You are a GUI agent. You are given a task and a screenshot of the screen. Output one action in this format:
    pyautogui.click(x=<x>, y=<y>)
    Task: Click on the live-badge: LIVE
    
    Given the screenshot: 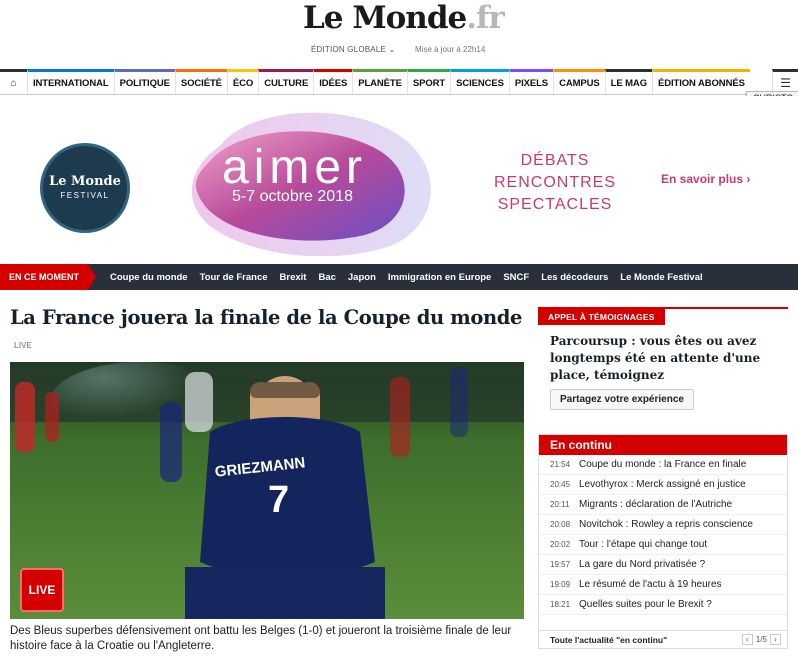 What is the action you would take?
    pyautogui.click(x=42, y=590)
    